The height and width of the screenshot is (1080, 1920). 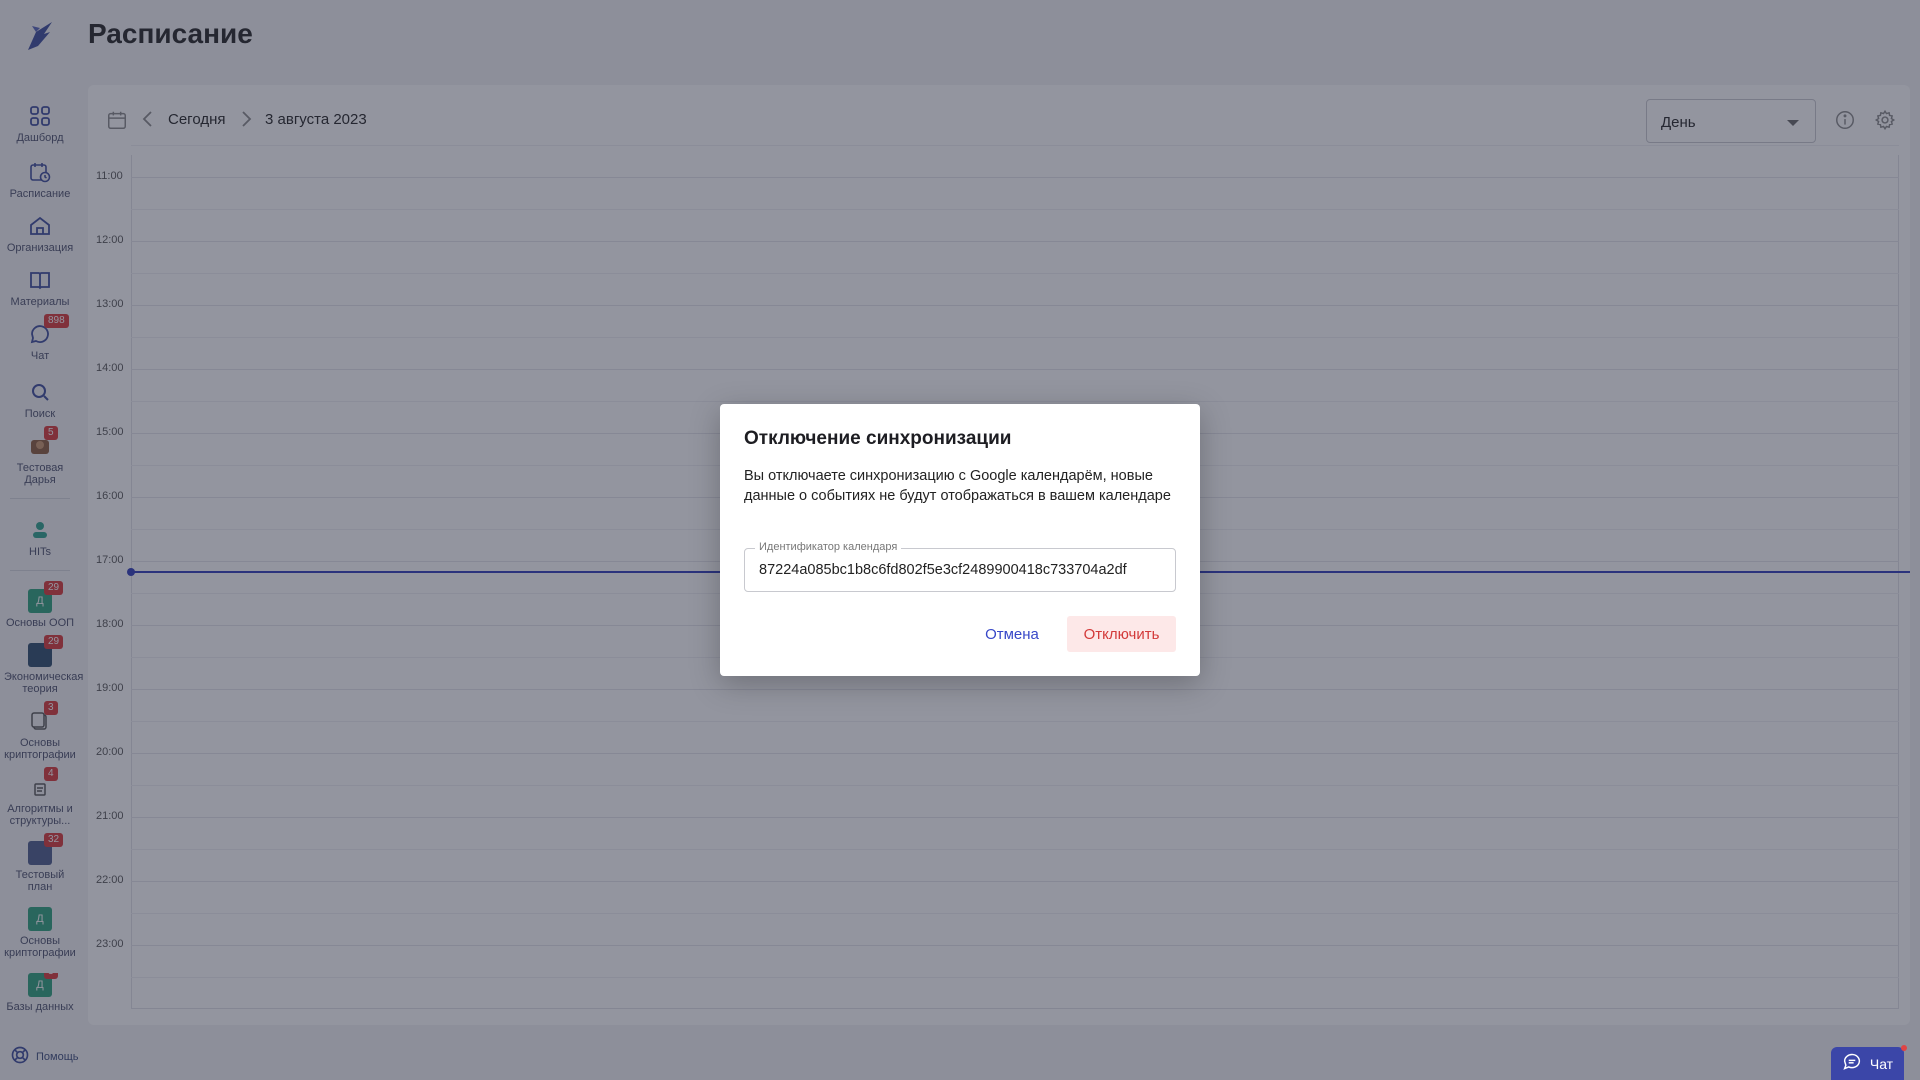 I want to click on disconnect-button: Отключить, so click(x=1121, y=634).